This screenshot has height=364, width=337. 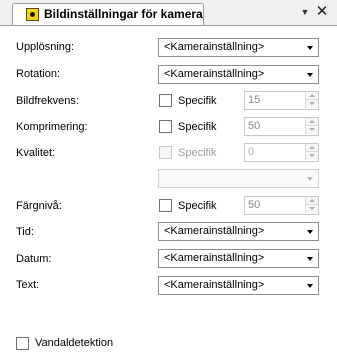 What do you see at coordinates (165, 152) in the screenshot?
I see `quality-specific-checkbox` at bounding box center [165, 152].